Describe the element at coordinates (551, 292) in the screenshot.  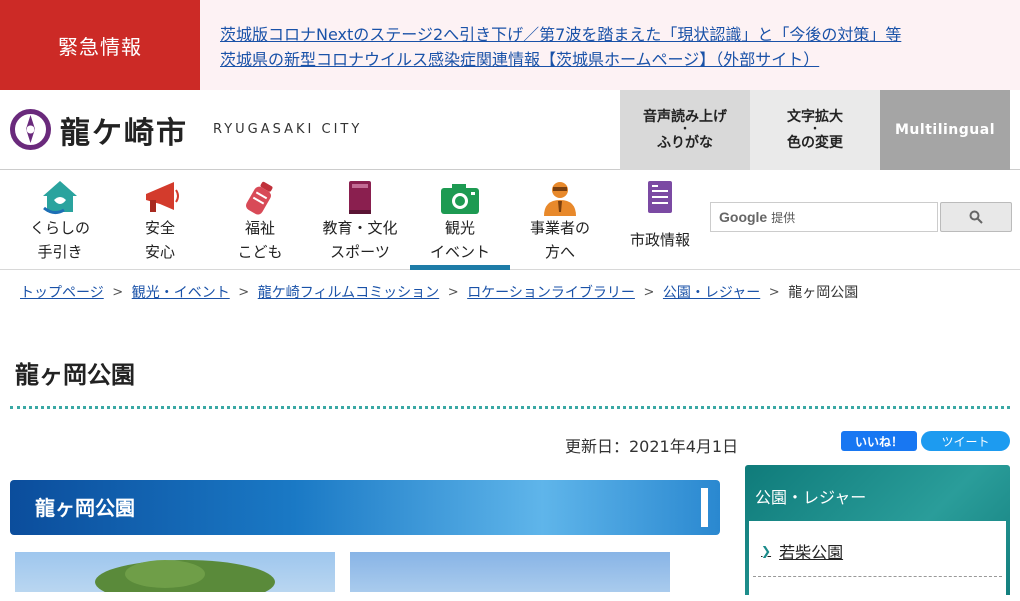
I see `breadcrumb-link-location-library: ロケーションライブラリー` at that location.